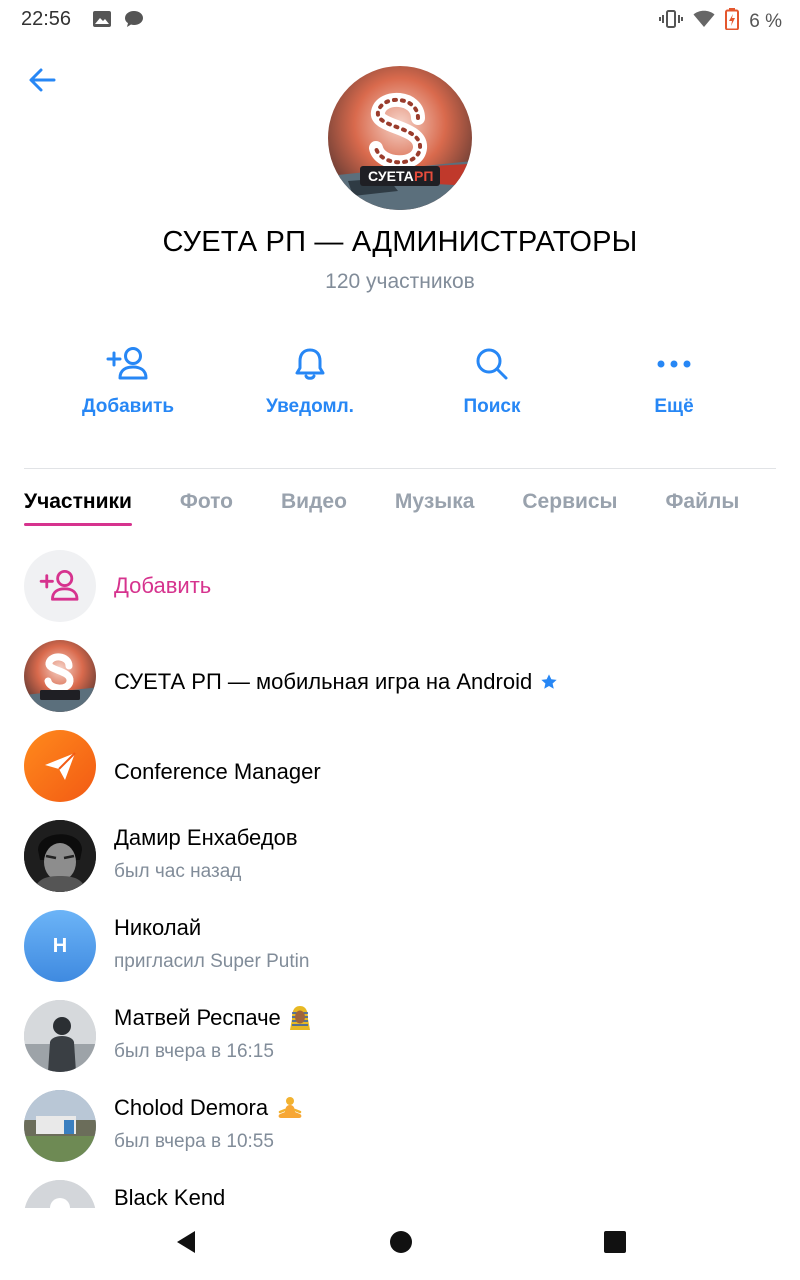 The width and height of the screenshot is (800, 1280). I want to click on square-recents-icon, so click(615, 1241).